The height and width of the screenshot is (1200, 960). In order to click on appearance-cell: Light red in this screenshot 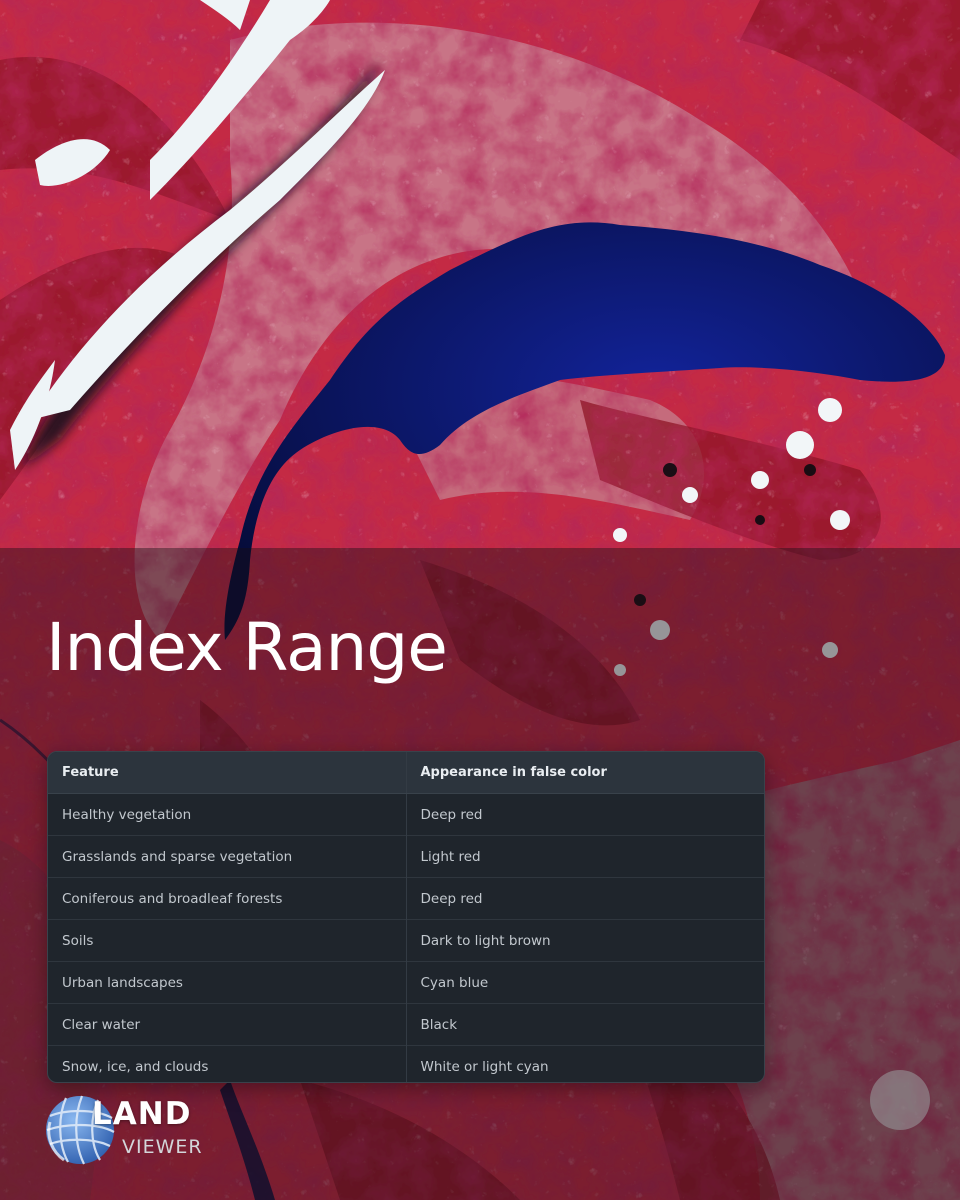, I will do `click(585, 856)`.